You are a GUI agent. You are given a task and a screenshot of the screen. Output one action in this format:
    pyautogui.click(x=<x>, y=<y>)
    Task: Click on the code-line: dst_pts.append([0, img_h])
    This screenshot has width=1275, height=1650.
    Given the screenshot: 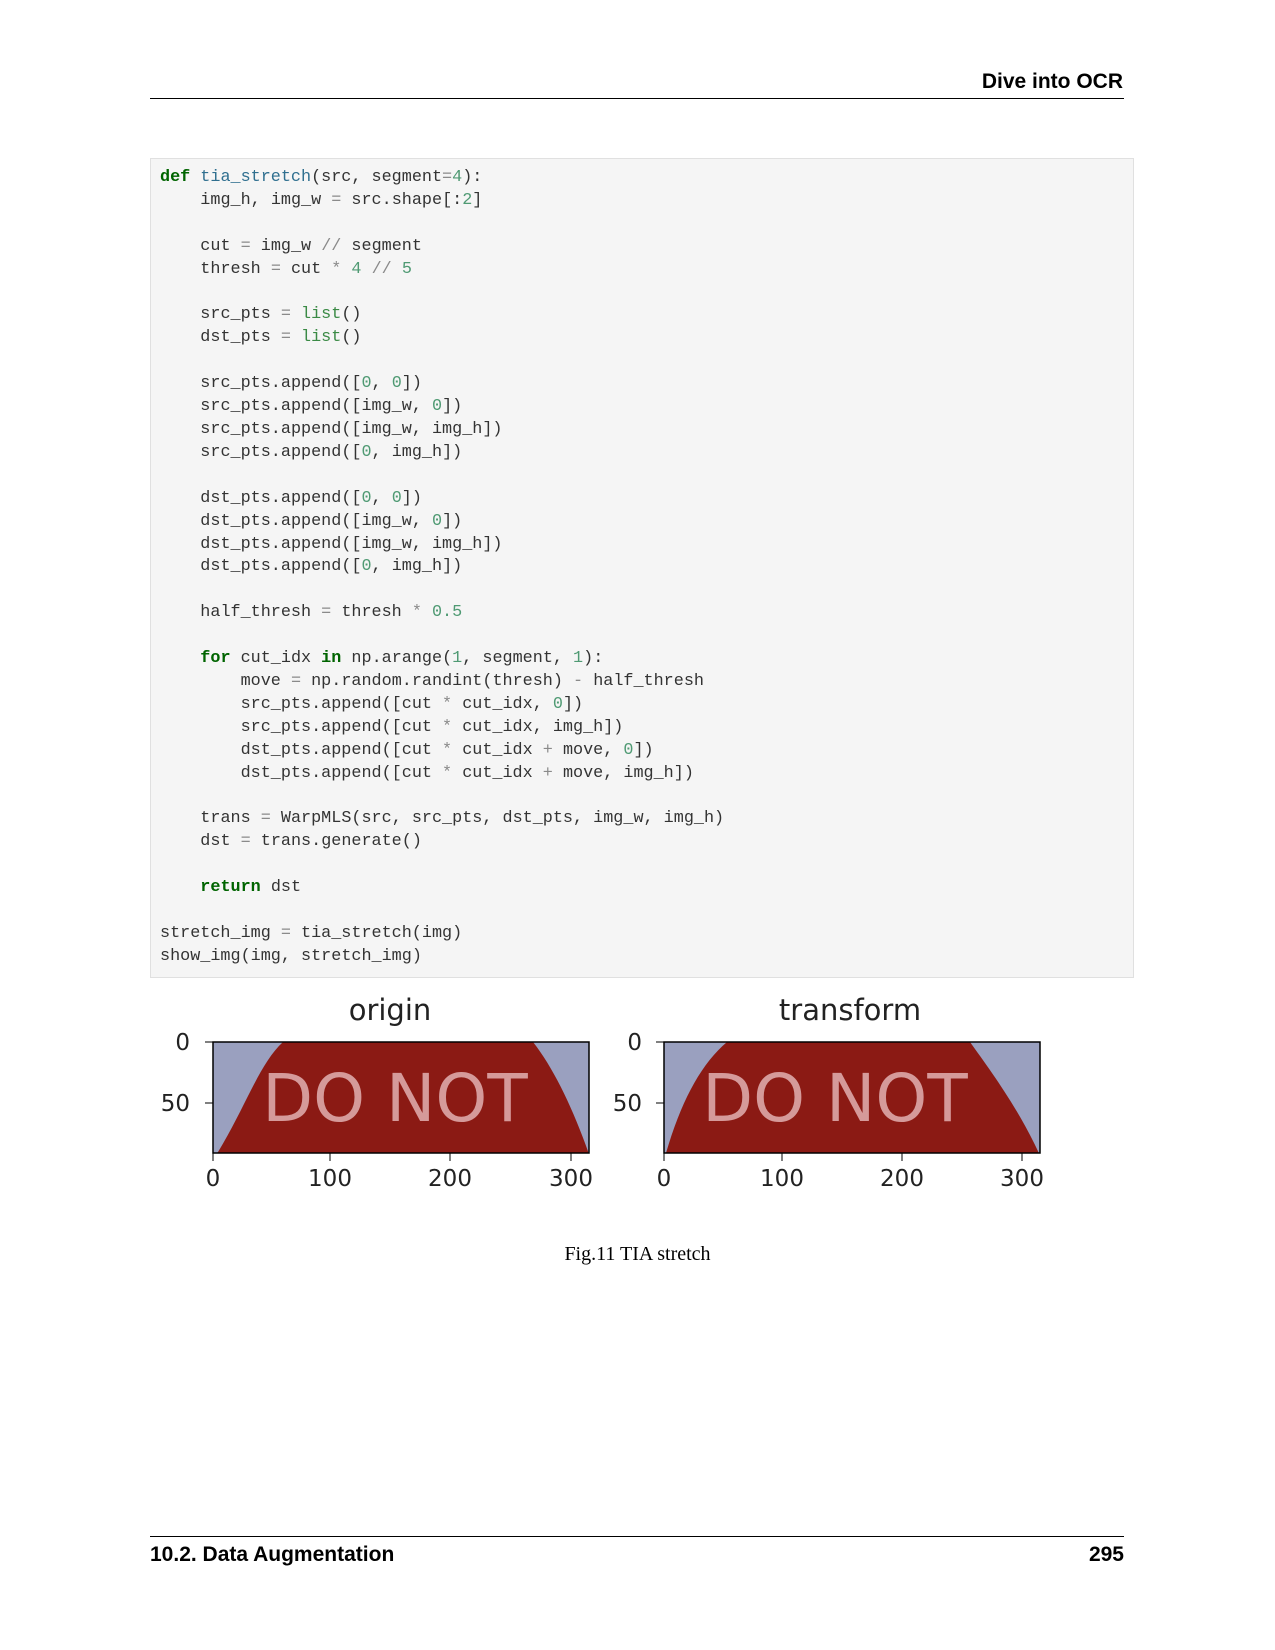 What is the action you would take?
    pyautogui.click(x=331, y=567)
    